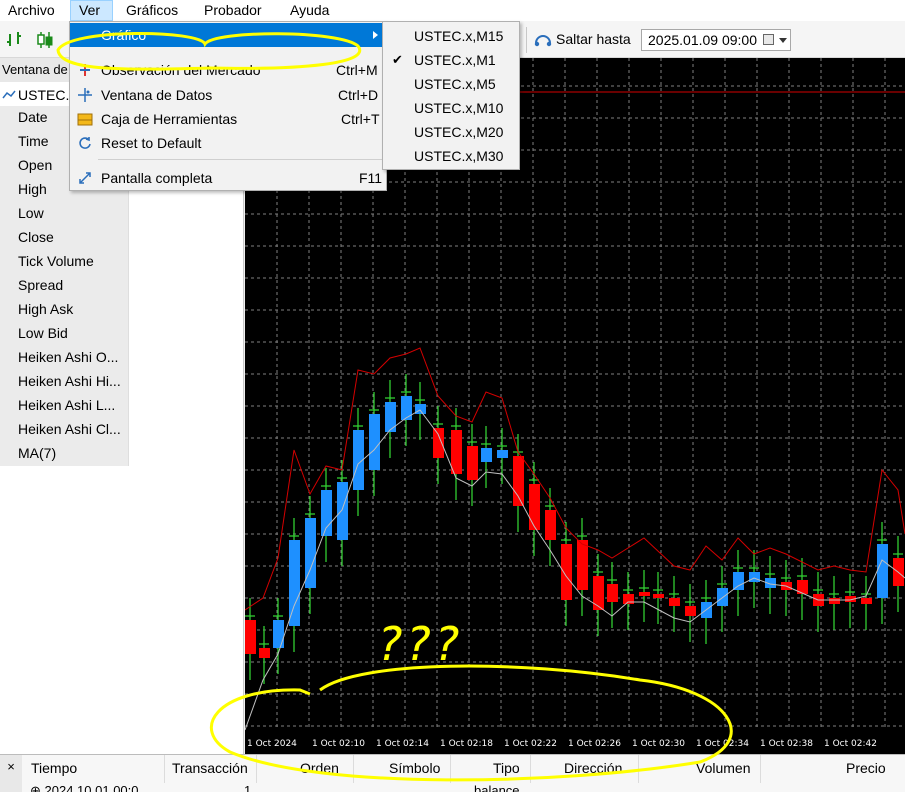 Image resolution: width=905 pixels, height=792 pixels. Describe the element at coordinates (459, 108) in the screenshot. I see `submenu-item-label: USTEC.x,M10` at that location.